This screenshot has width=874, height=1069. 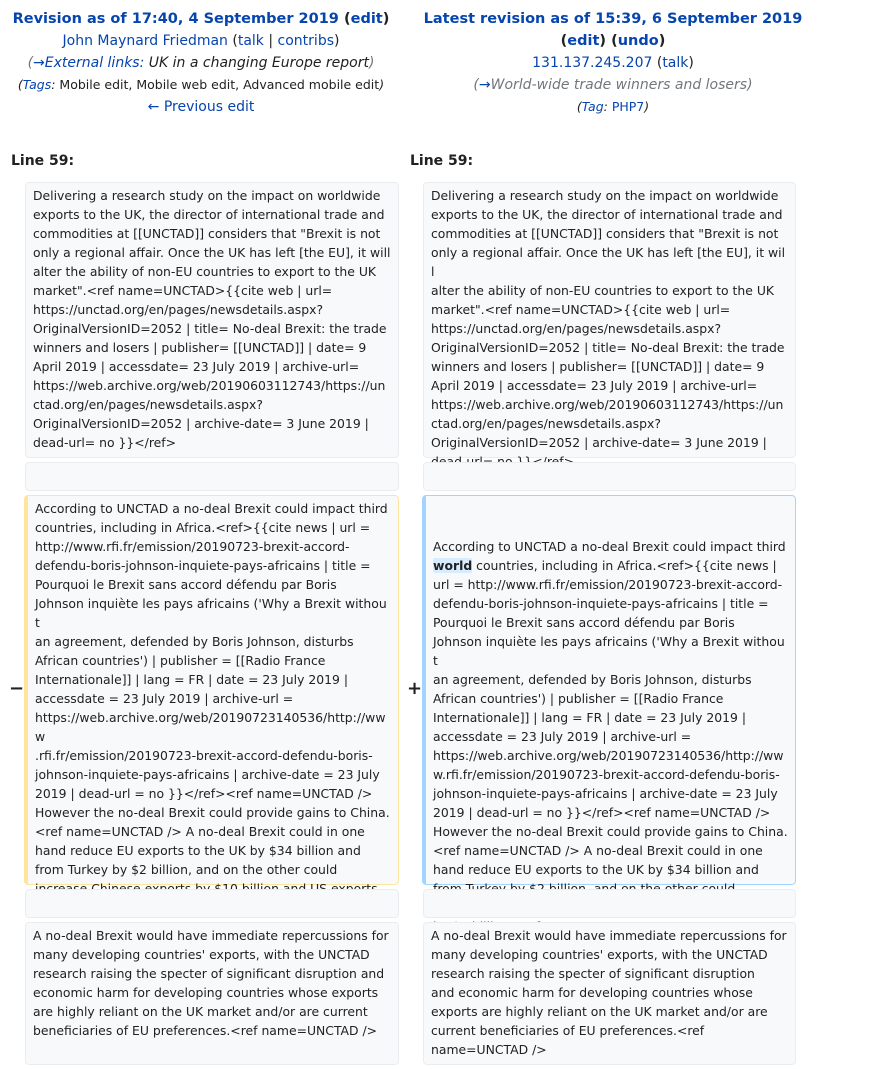 What do you see at coordinates (619, 85) in the screenshot?
I see `new-summary-text: World-wide trade winners and losers` at bounding box center [619, 85].